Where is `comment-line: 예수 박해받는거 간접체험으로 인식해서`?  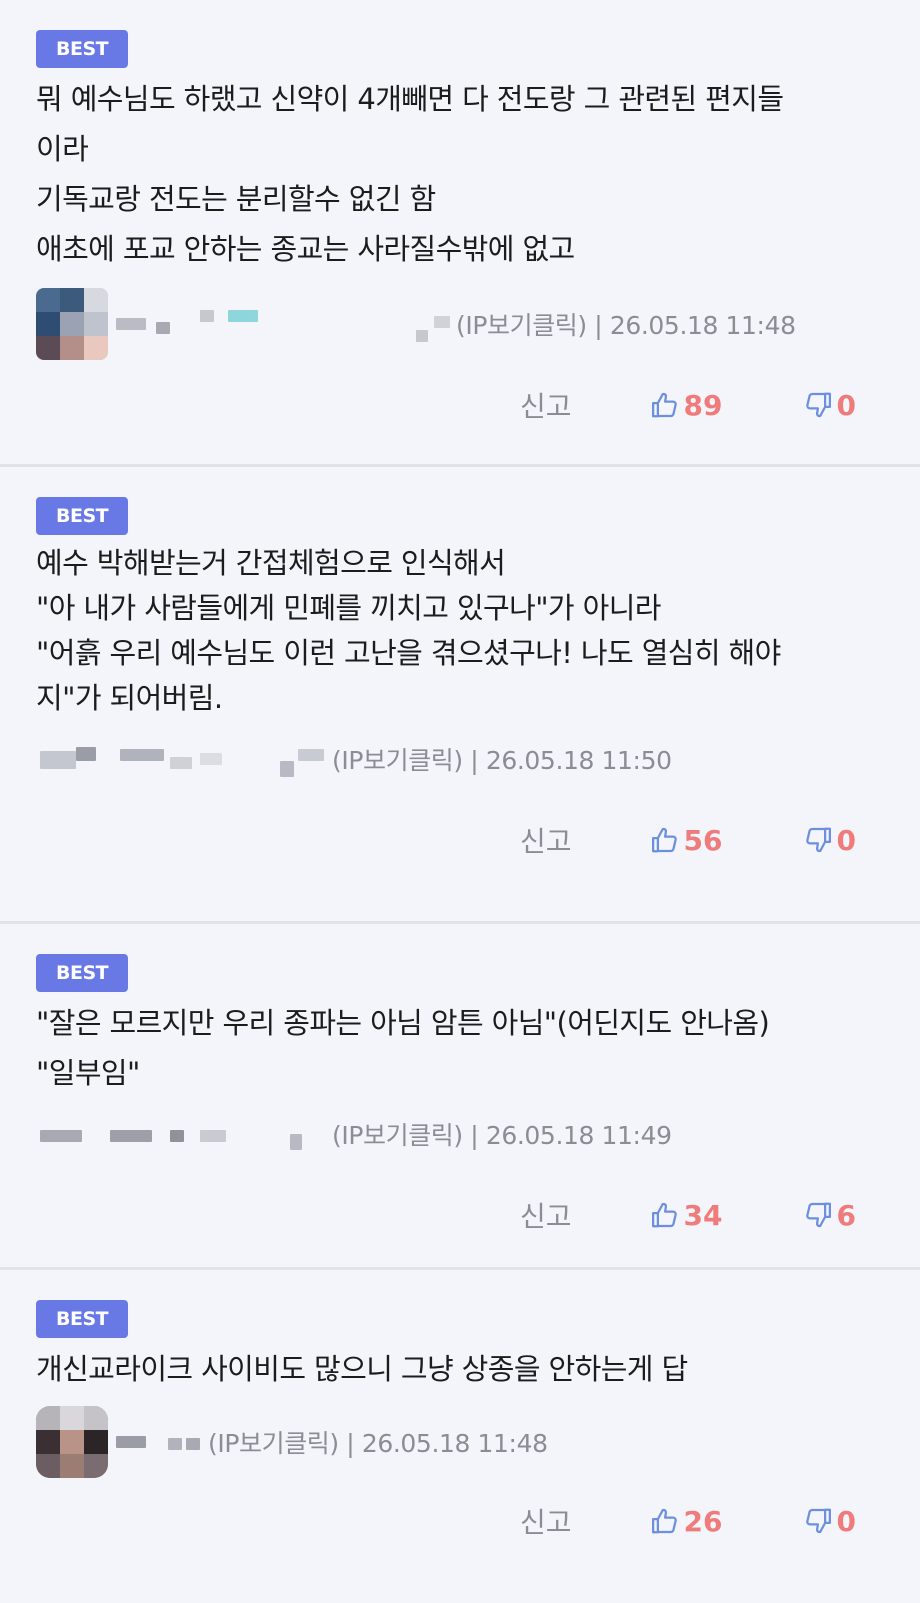 comment-line: 예수 박해받는거 간접체험으로 인식해서 is located at coordinates (271, 563).